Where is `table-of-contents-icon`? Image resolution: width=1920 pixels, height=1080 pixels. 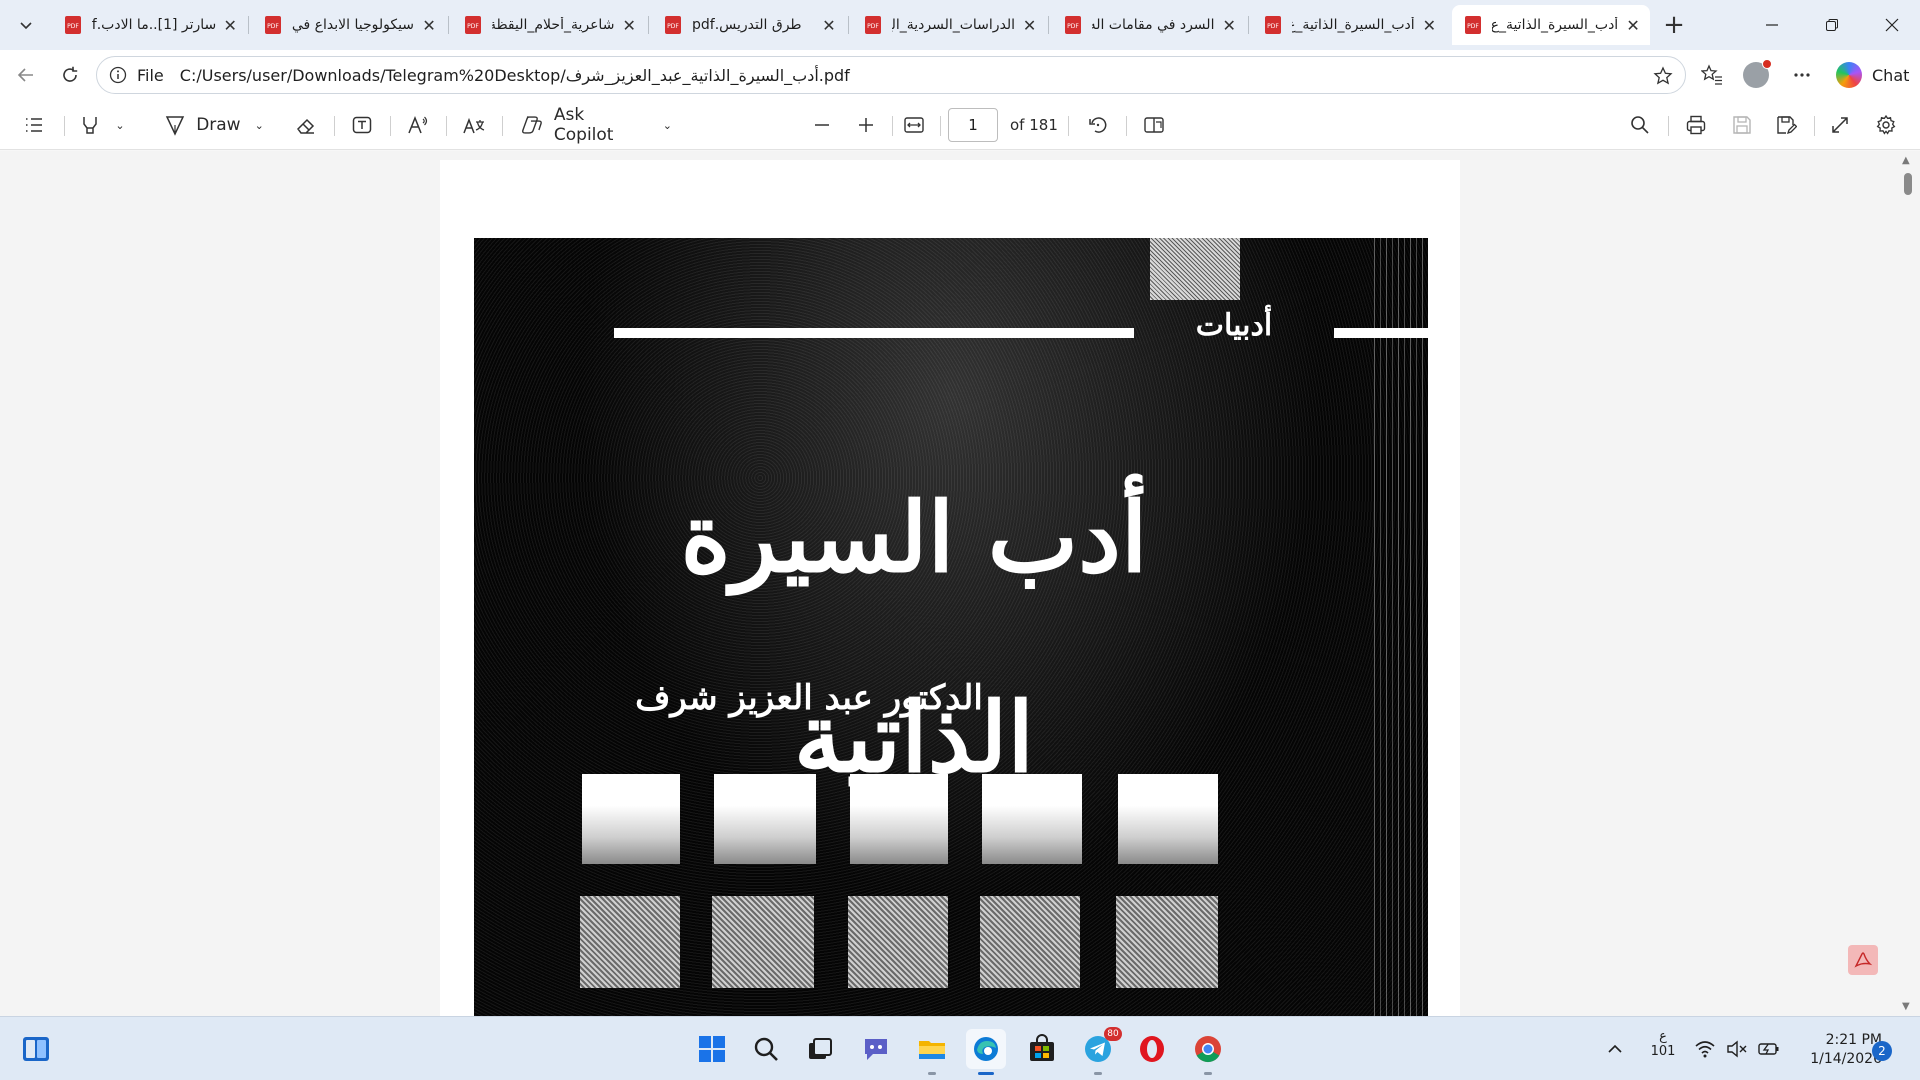
table-of-contents-icon is located at coordinates (34, 125).